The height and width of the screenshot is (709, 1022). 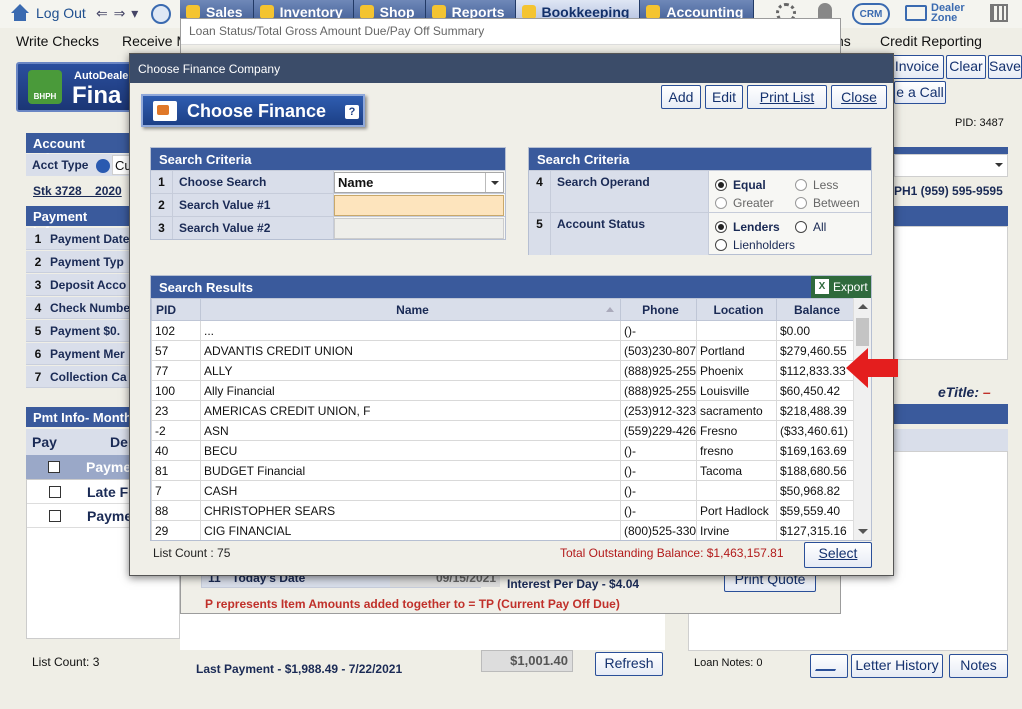 What do you see at coordinates (999, 13) in the screenshot?
I see `calculator-icon` at bounding box center [999, 13].